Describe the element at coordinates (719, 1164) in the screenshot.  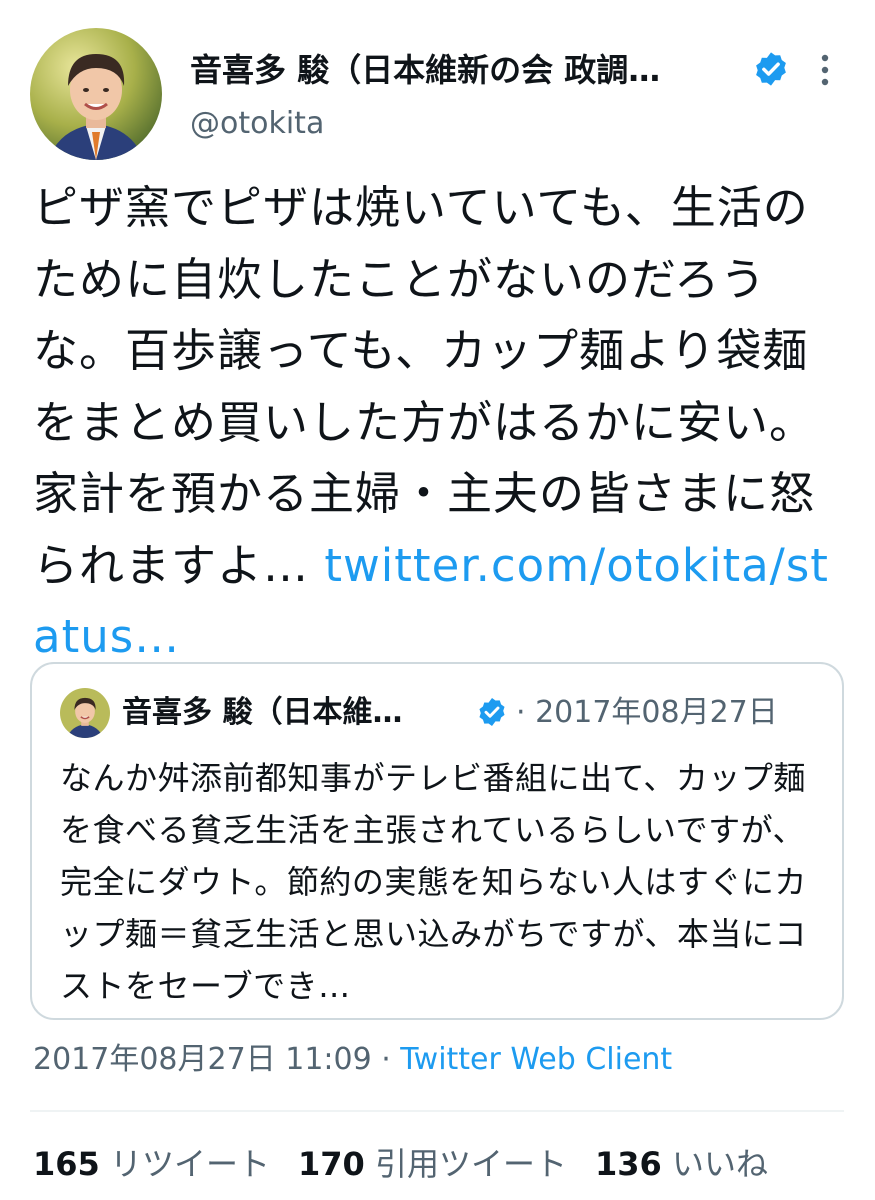
I see `likes-label: いいね` at that location.